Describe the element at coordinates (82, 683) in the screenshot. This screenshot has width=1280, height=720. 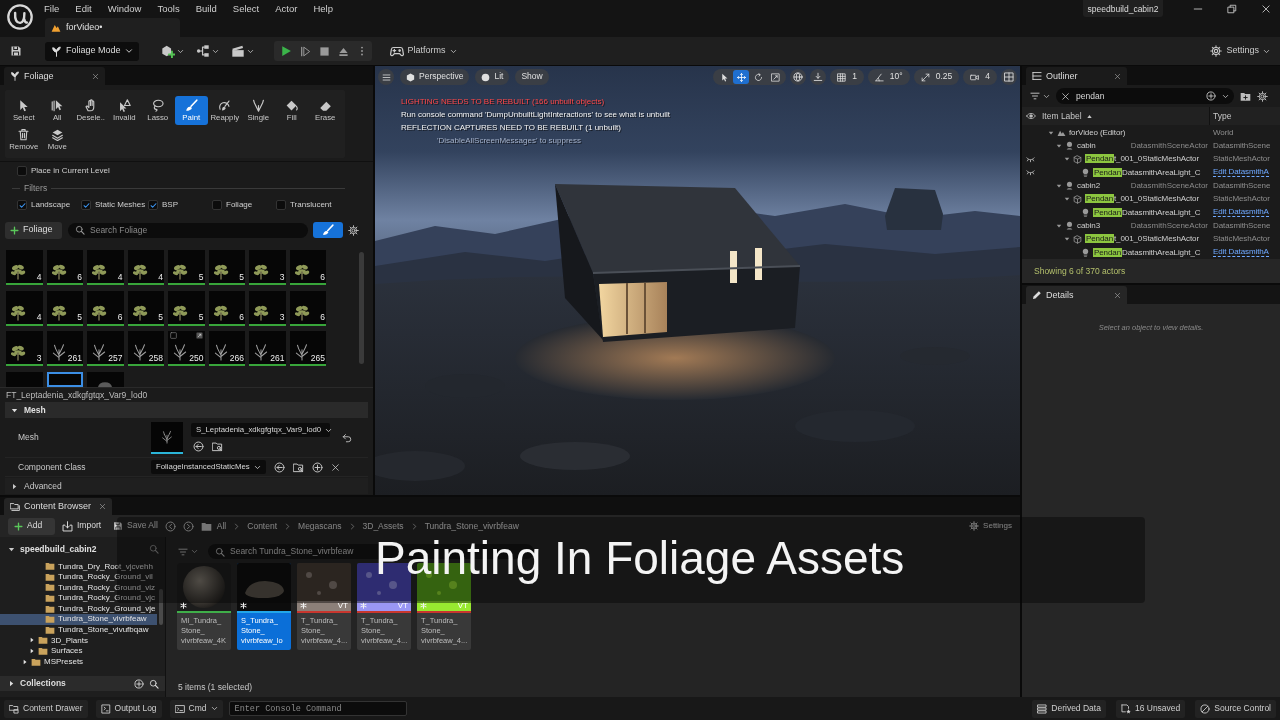
I see `collections-header: Collections` at that location.